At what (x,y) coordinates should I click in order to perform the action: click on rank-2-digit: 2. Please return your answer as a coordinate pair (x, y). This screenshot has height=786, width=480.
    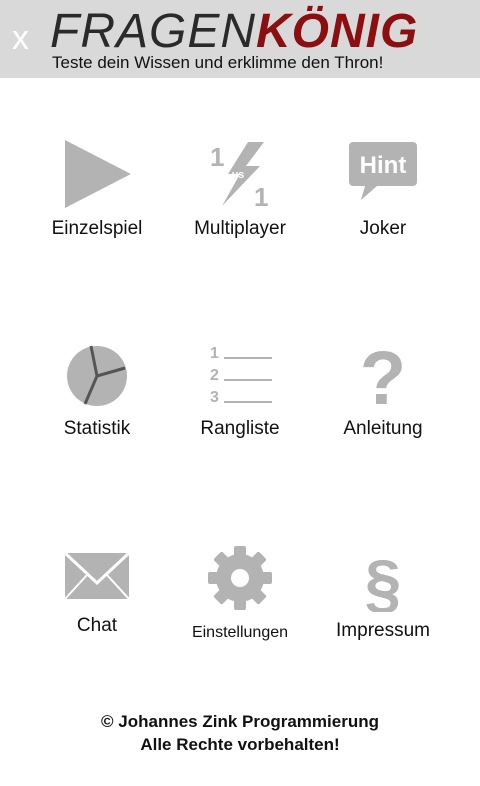
    Looking at the image, I should click on (214, 375).